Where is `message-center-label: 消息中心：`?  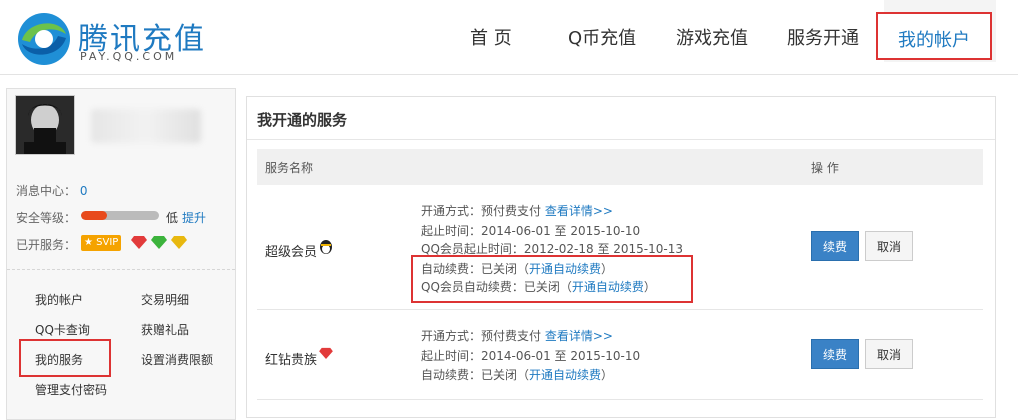 message-center-label: 消息中心： is located at coordinates (46, 191).